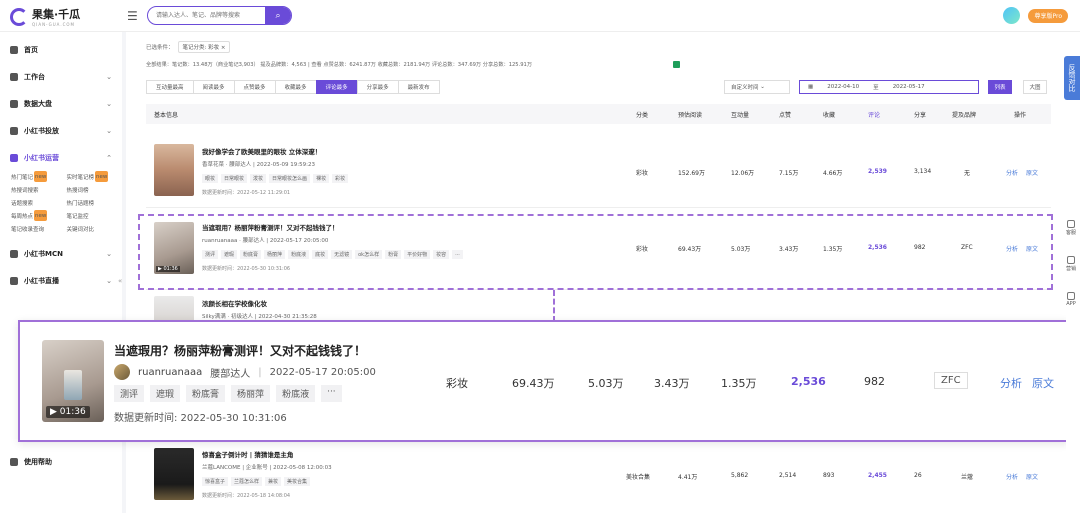 Image resolution: width=1080 pixels, height=513 pixels. What do you see at coordinates (757, 87) in the screenshot?
I see `date-mode-select: 自定义时间 ⌄` at bounding box center [757, 87].